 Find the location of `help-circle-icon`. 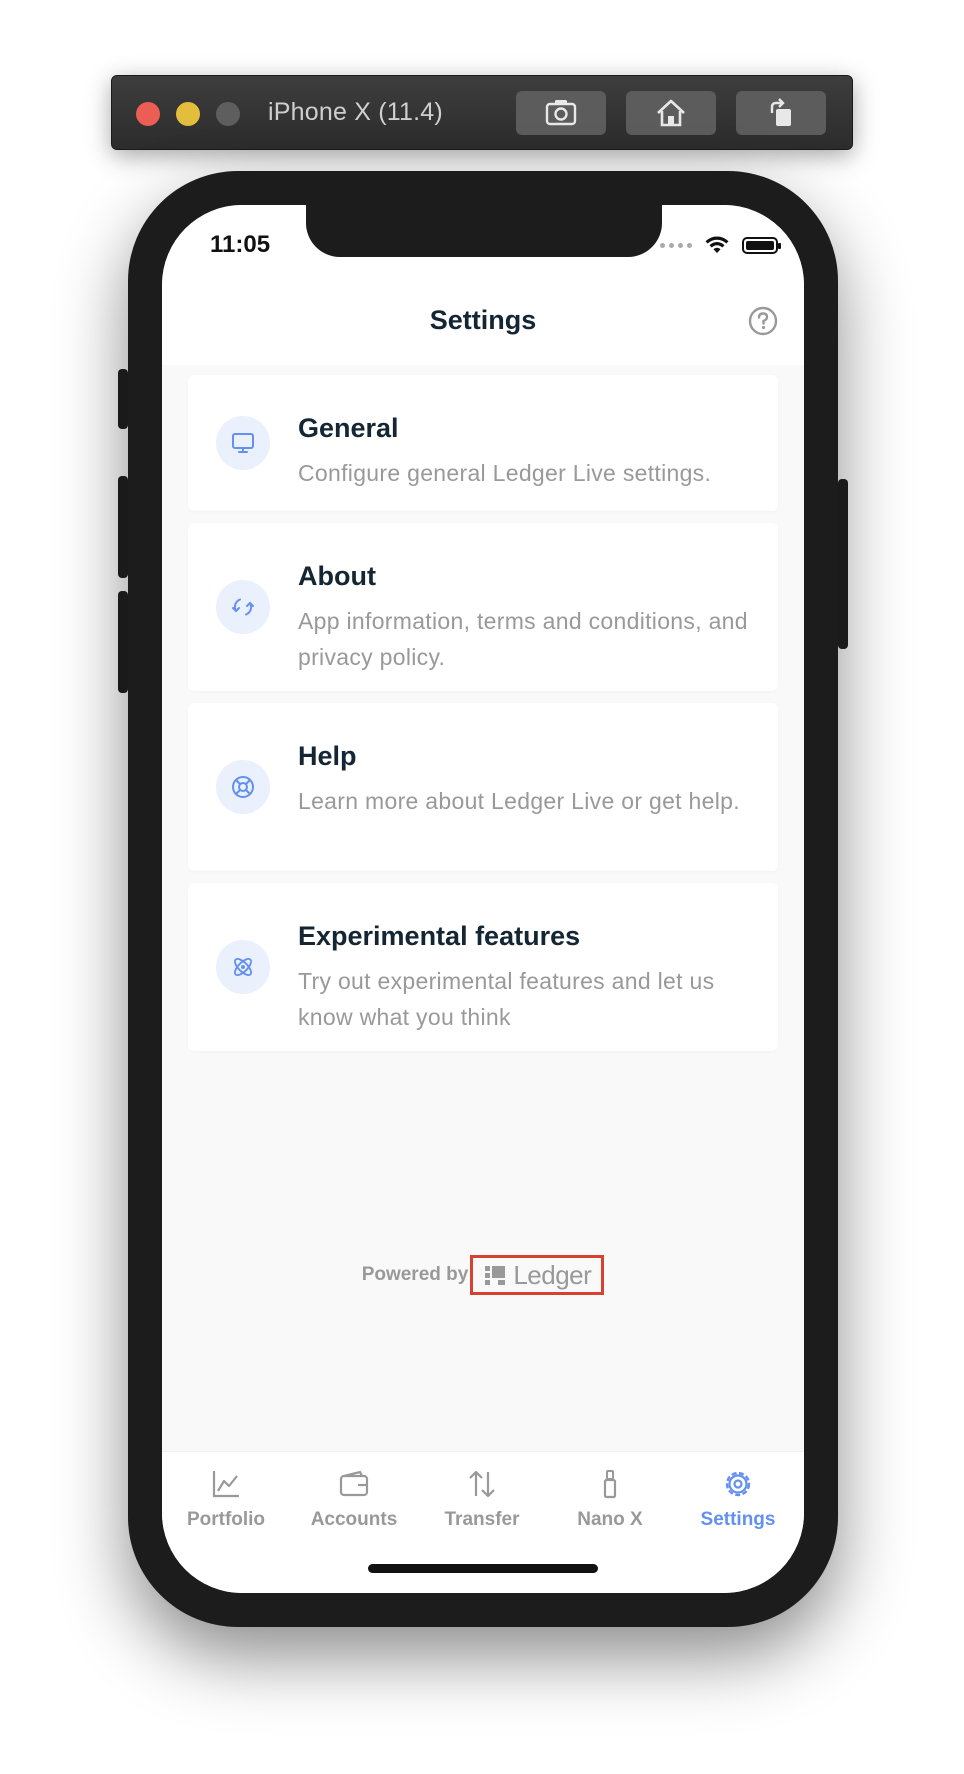

help-circle-icon is located at coordinates (763, 321).